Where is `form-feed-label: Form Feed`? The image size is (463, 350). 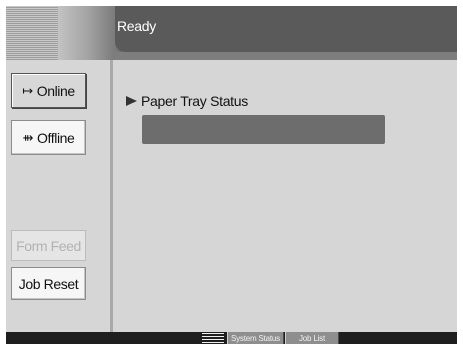
form-feed-label: Form Feed is located at coordinates (48, 245).